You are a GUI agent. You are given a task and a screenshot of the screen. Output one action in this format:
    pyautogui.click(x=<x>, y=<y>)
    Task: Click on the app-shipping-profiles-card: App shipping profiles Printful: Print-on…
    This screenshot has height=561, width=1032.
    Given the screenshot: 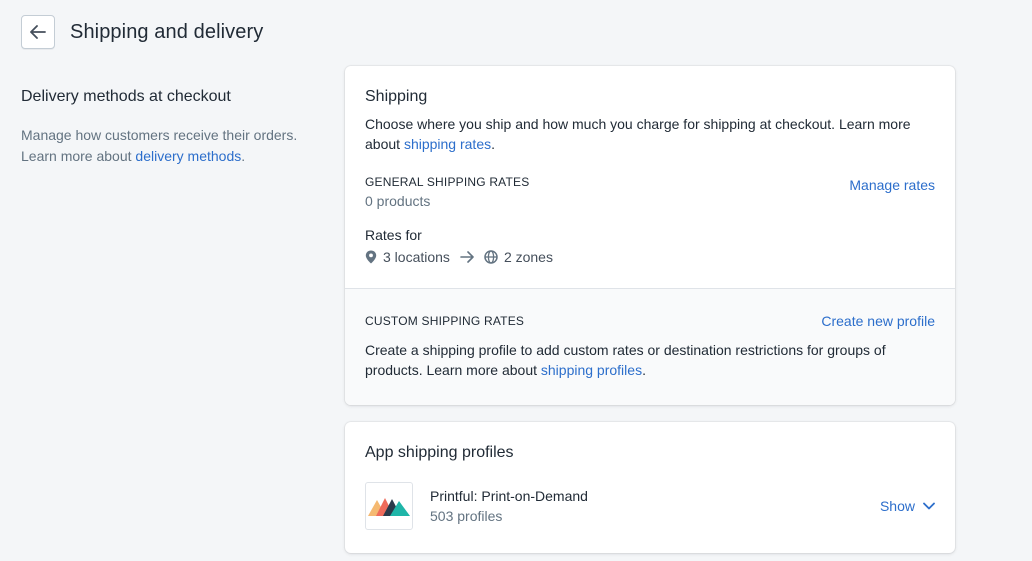 What is the action you would take?
    pyautogui.click(x=650, y=487)
    